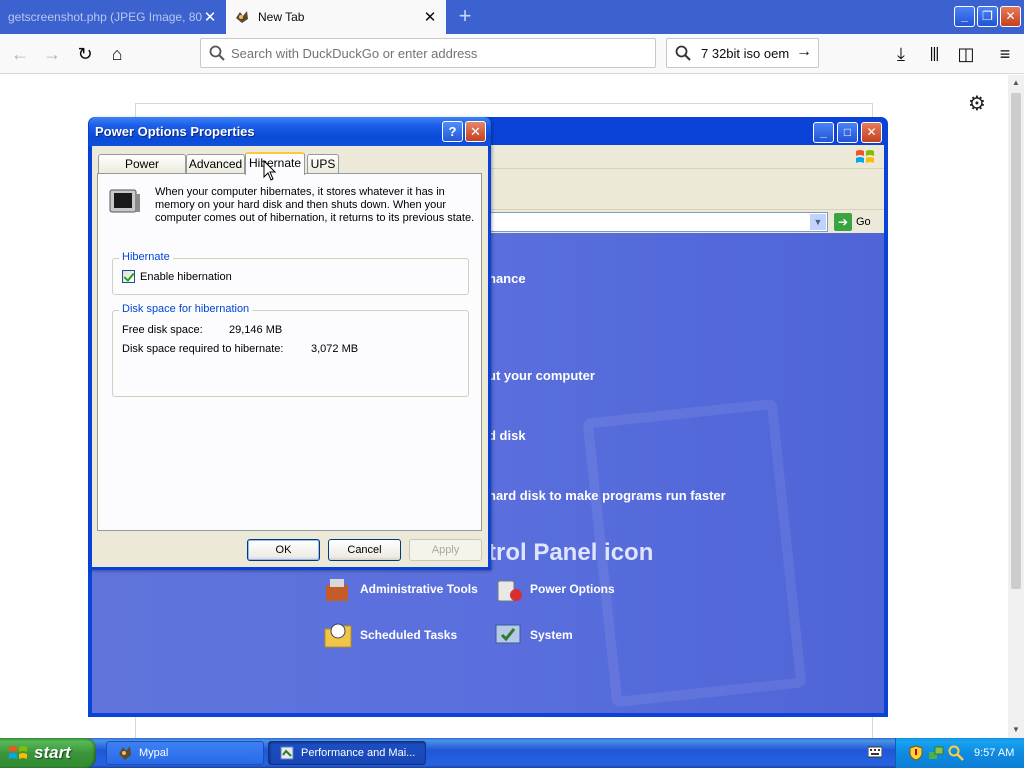  Describe the element at coordinates (509, 591) in the screenshot. I see `power-options-icon` at that location.